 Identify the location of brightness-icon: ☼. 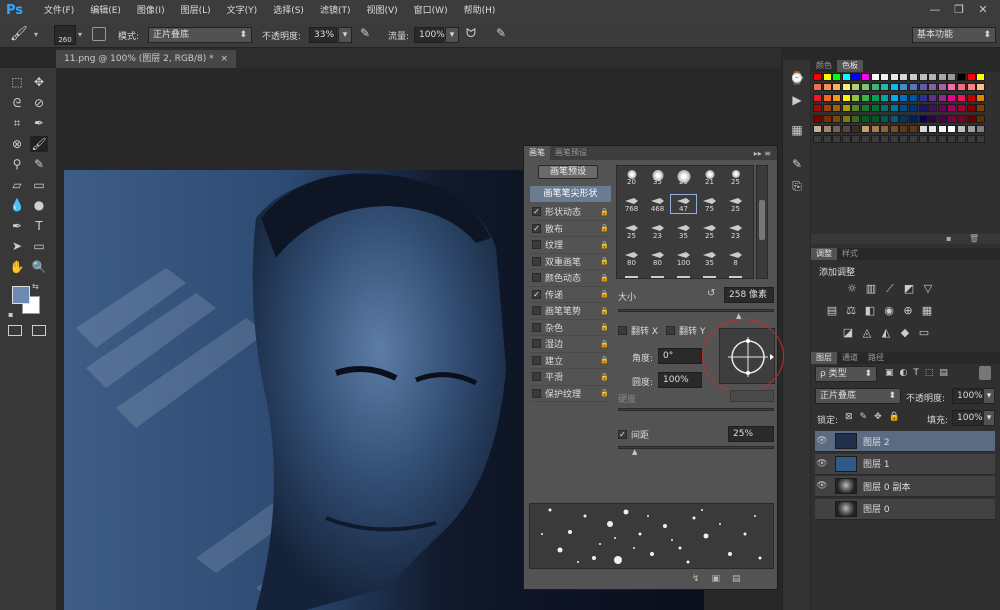
(852, 289).